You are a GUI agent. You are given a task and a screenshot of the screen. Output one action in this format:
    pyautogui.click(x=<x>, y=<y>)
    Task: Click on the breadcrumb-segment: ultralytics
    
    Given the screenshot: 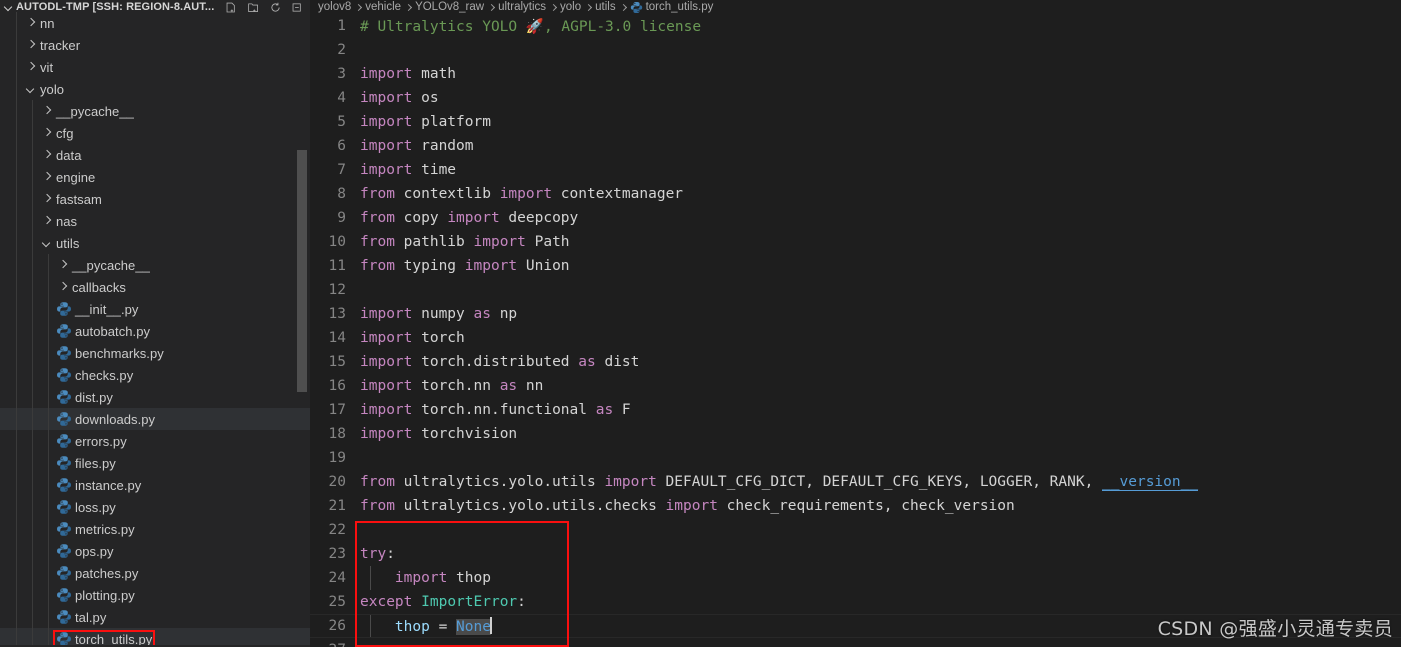 What is the action you would take?
    pyautogui.click(x=522, y=7)
    